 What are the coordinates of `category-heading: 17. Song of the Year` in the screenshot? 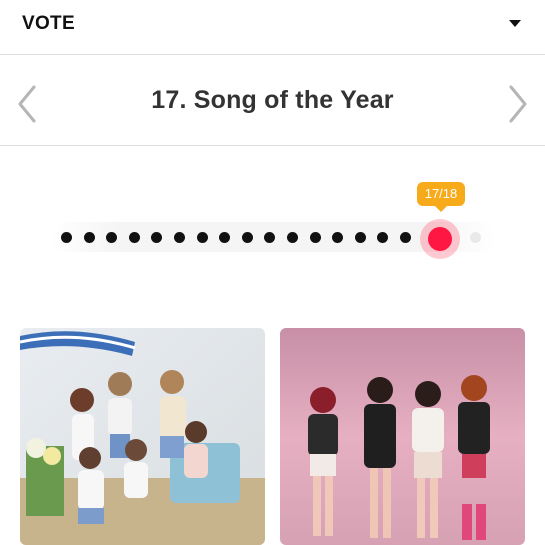 It's located at (272, 100).